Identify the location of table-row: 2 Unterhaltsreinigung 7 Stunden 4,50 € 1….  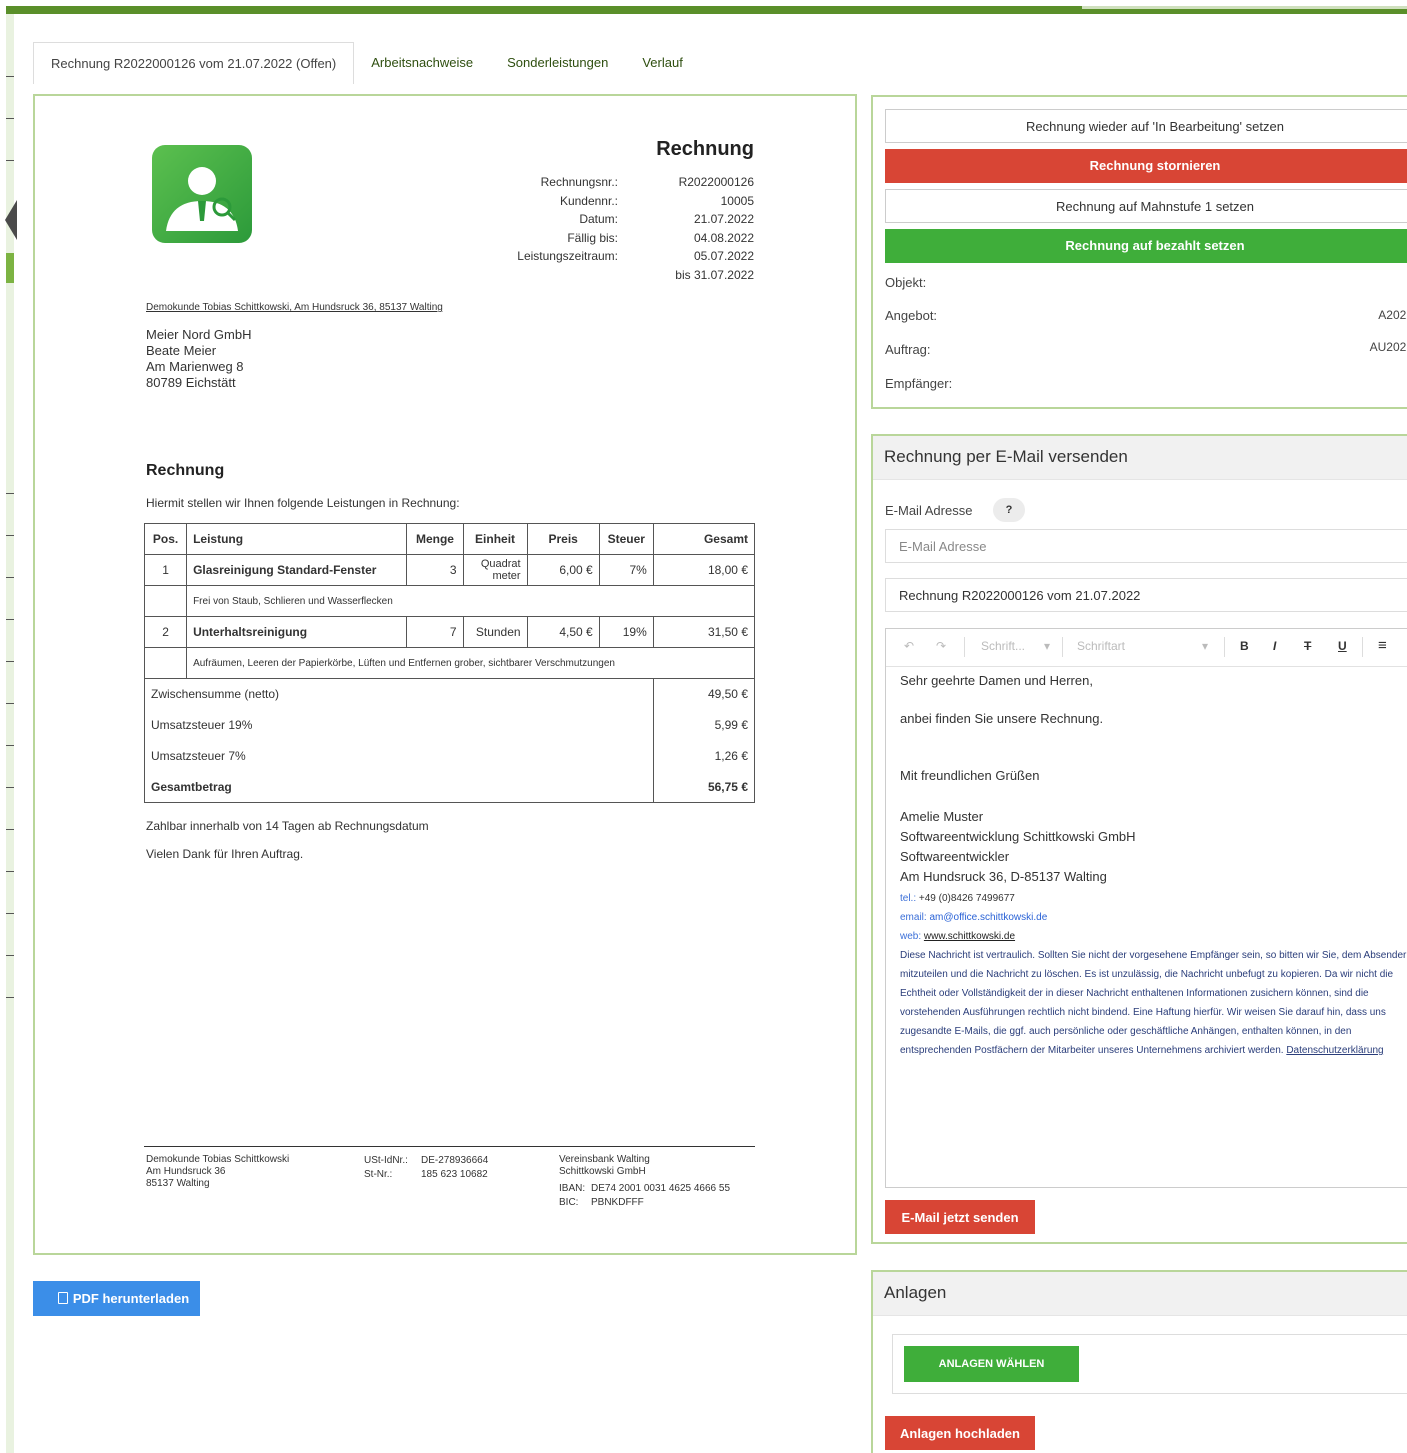
(449, 632).